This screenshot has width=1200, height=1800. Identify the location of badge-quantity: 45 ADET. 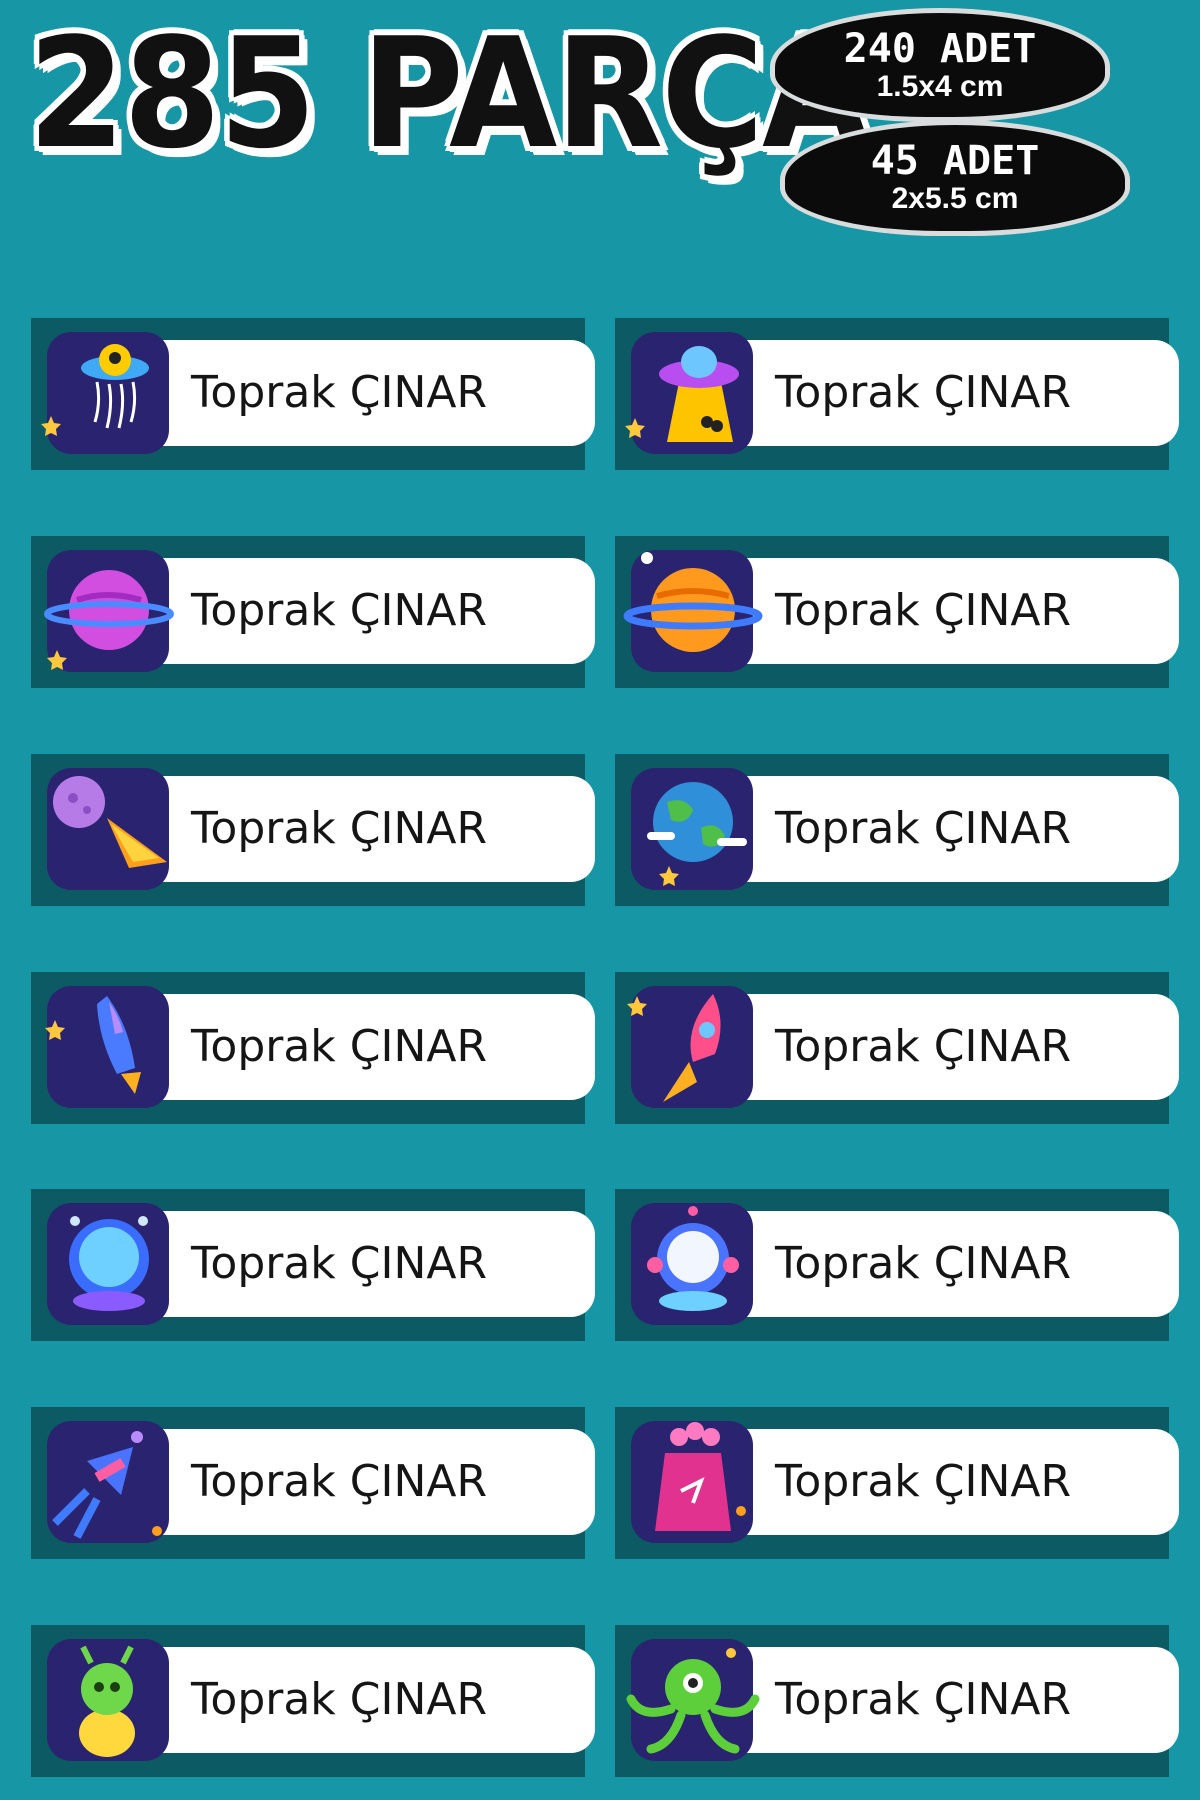
(955, 161).